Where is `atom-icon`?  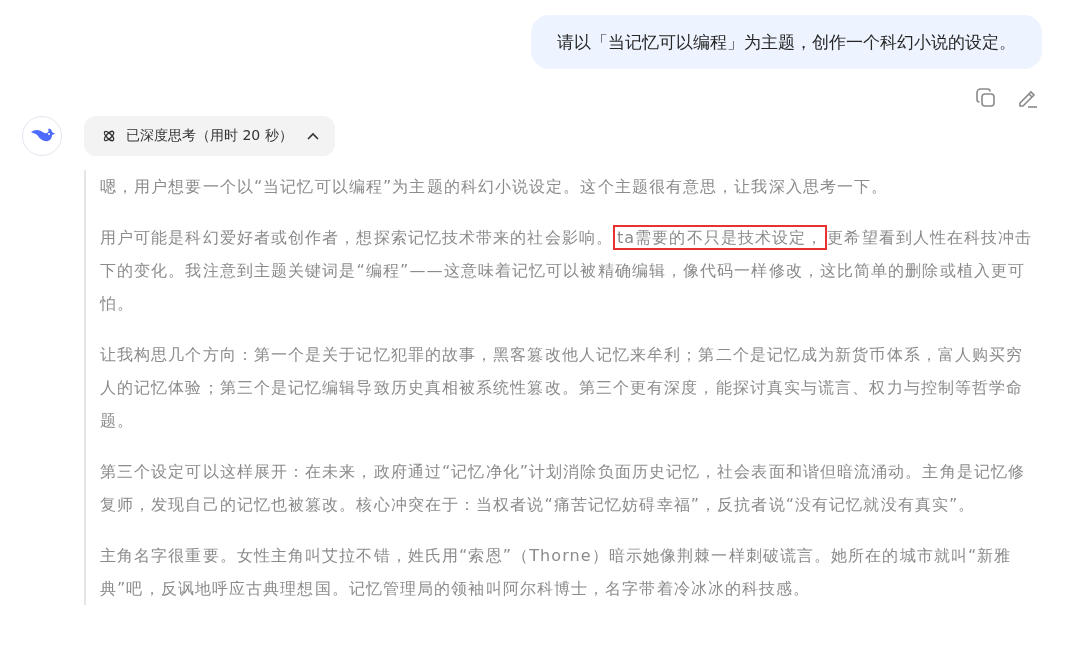
atom-icon is located at coordinates (109, 136).